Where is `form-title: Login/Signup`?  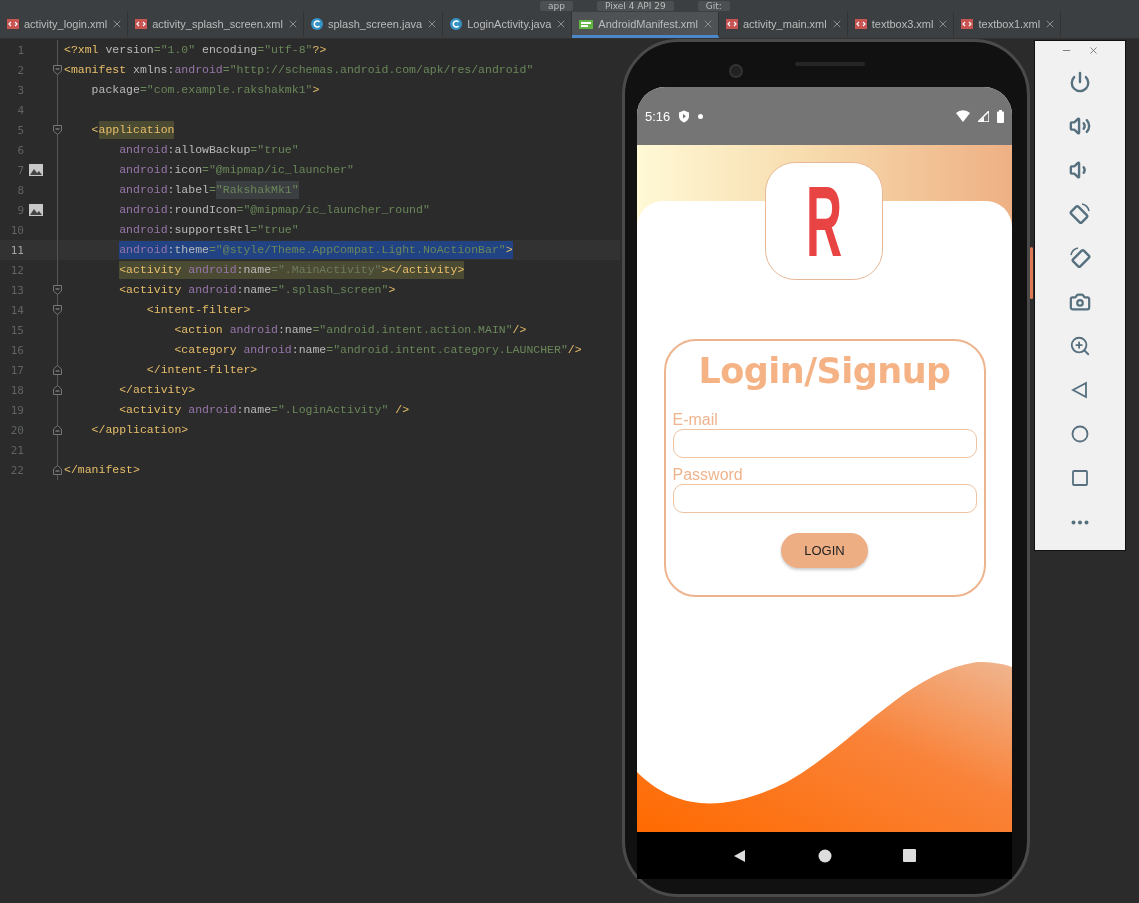
form-title: Login/Signup is located at coordinates (824, 371).